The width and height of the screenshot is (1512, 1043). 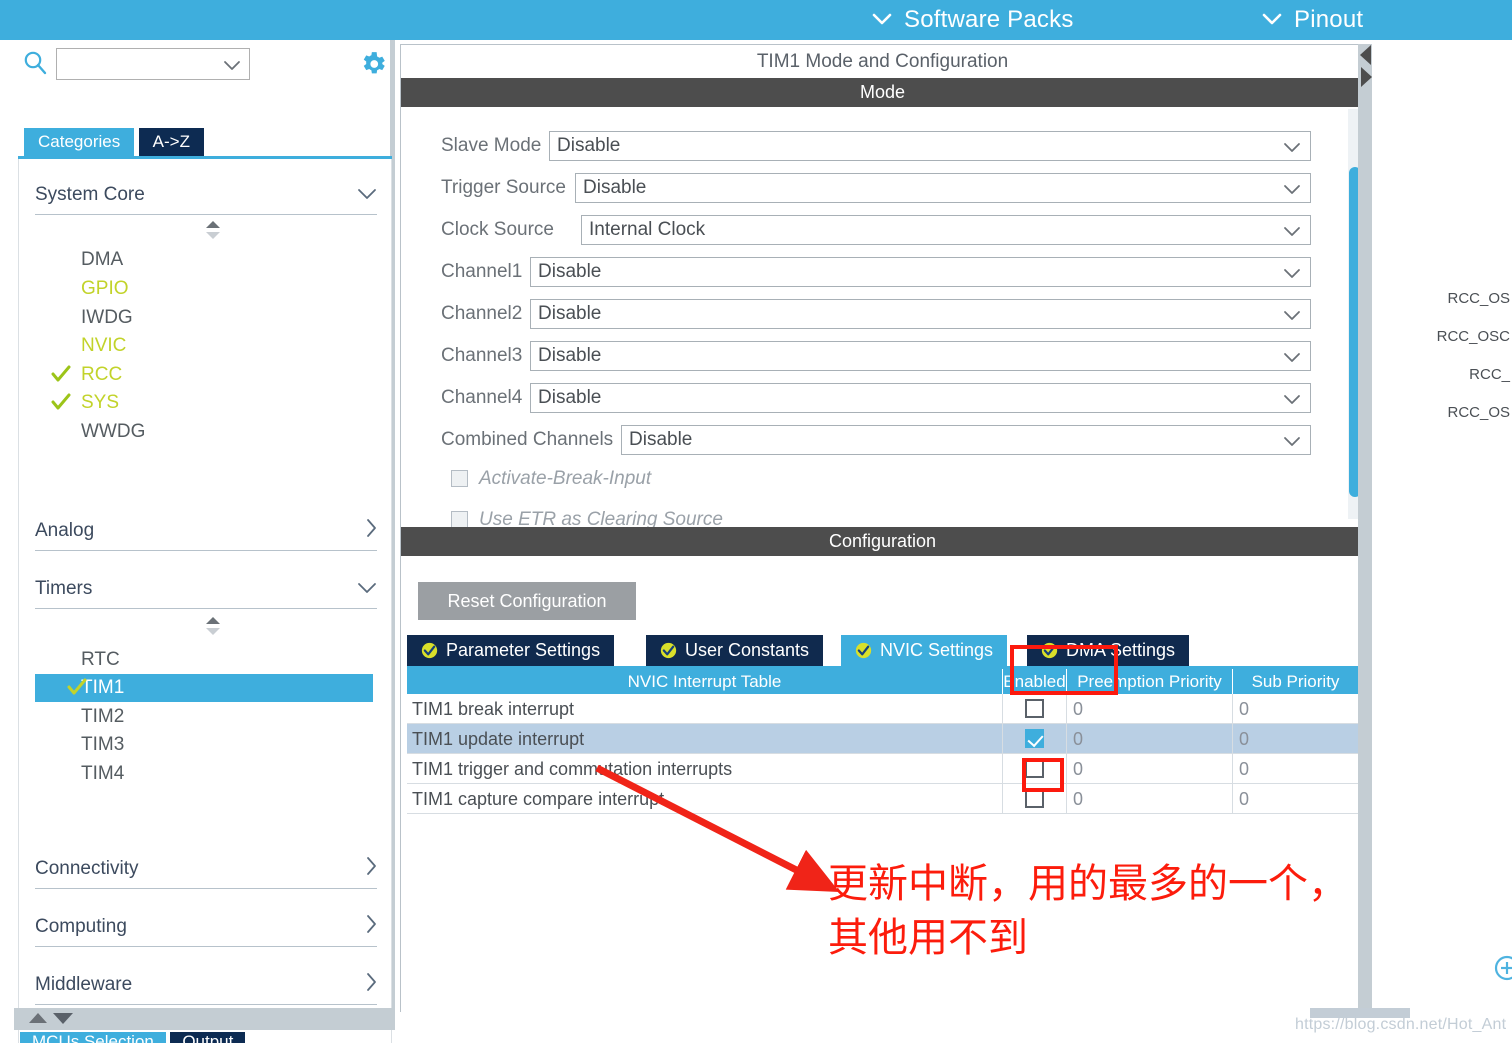 I want to click on tab-user-constants: User Constants, so click(x=735, y=650).